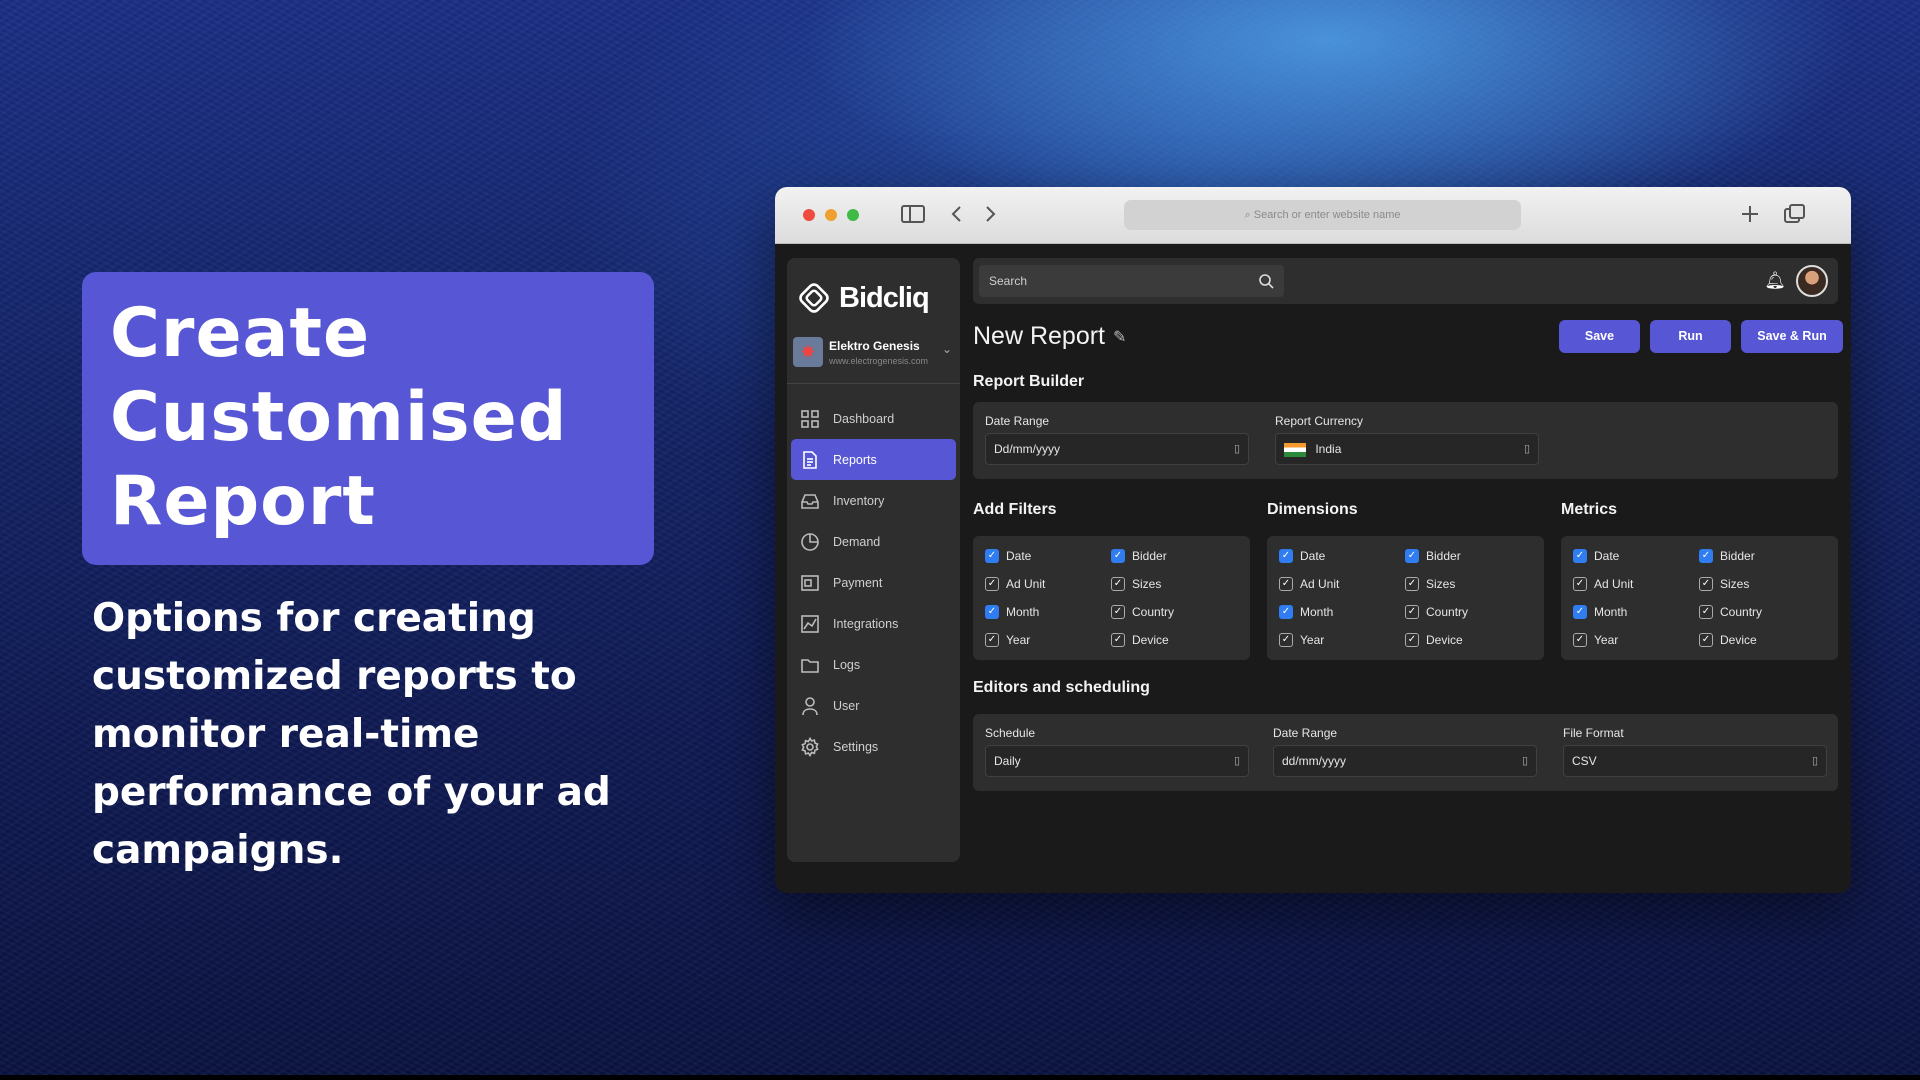 The image size is (1920, 1080). What do you see at coordinates (873, 623) in the screenshot?
I see `sidebar-item-integrations: Integrations` at bounding box center [873, 623].